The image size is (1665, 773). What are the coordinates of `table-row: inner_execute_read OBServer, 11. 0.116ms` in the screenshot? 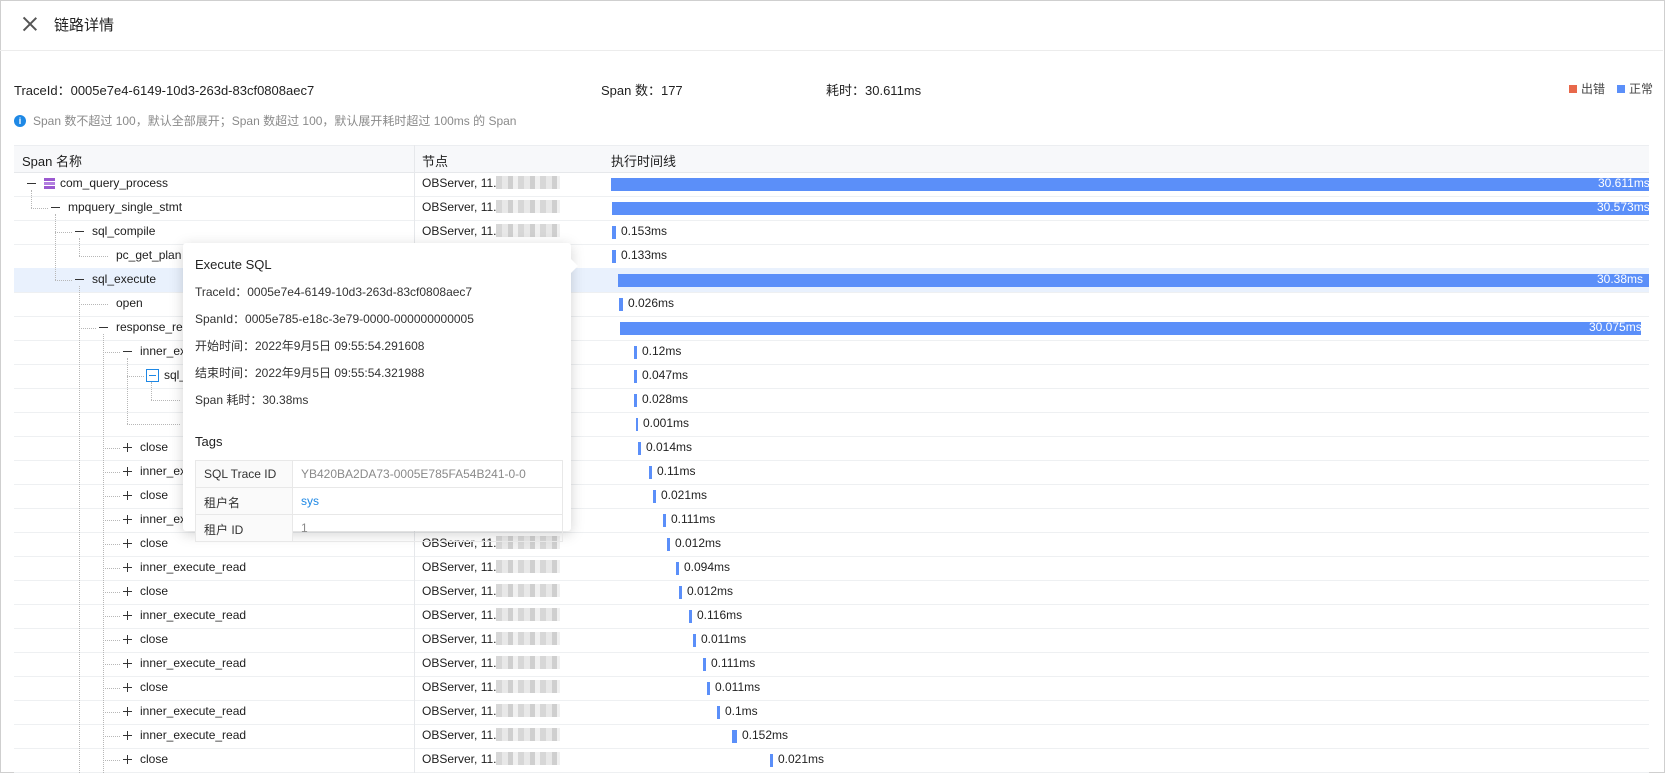 It's located at (831, 616).